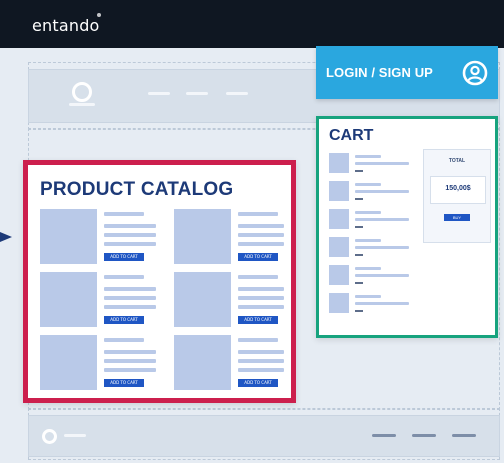 The height and width of the screenshot is (463, 504). I want to click on user-circle-icon, so click(475, 73).